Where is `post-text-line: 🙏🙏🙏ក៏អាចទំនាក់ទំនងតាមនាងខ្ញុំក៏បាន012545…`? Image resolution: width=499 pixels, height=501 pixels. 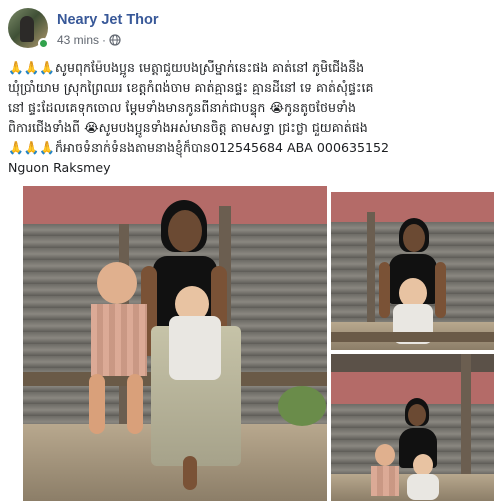 post-text-line: 🙏🙏🙏ក៏អាចទំនាក់ទំនងតាមនាងខ្ញុំក៏បាន012545… is located at coordinates (199, 147).